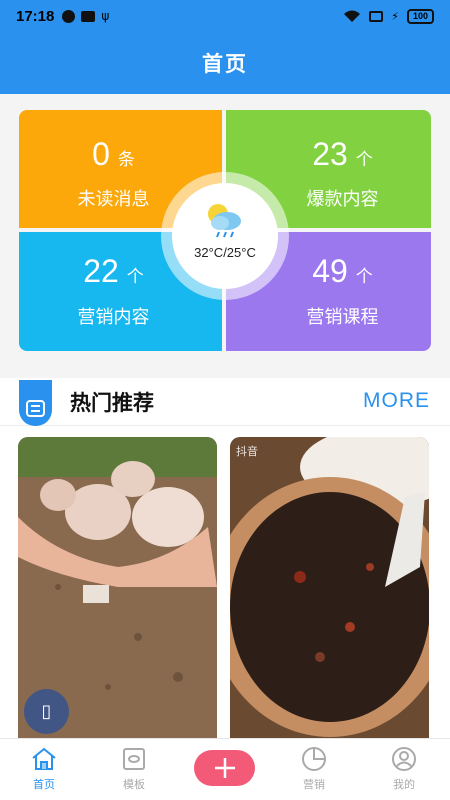 The height and width of the screenshot is (800, 450). Describe the element at coordinates (247, 451) in the screenshot. I see `douyin-watermark: 抖音` at that location.